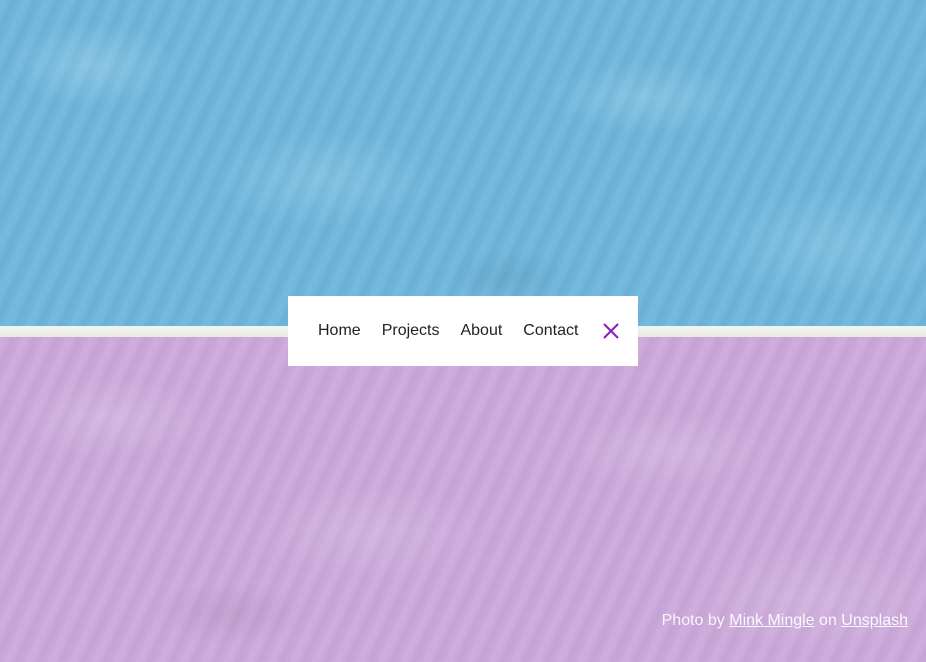  I want to click on close-icon, so click(611, 331).